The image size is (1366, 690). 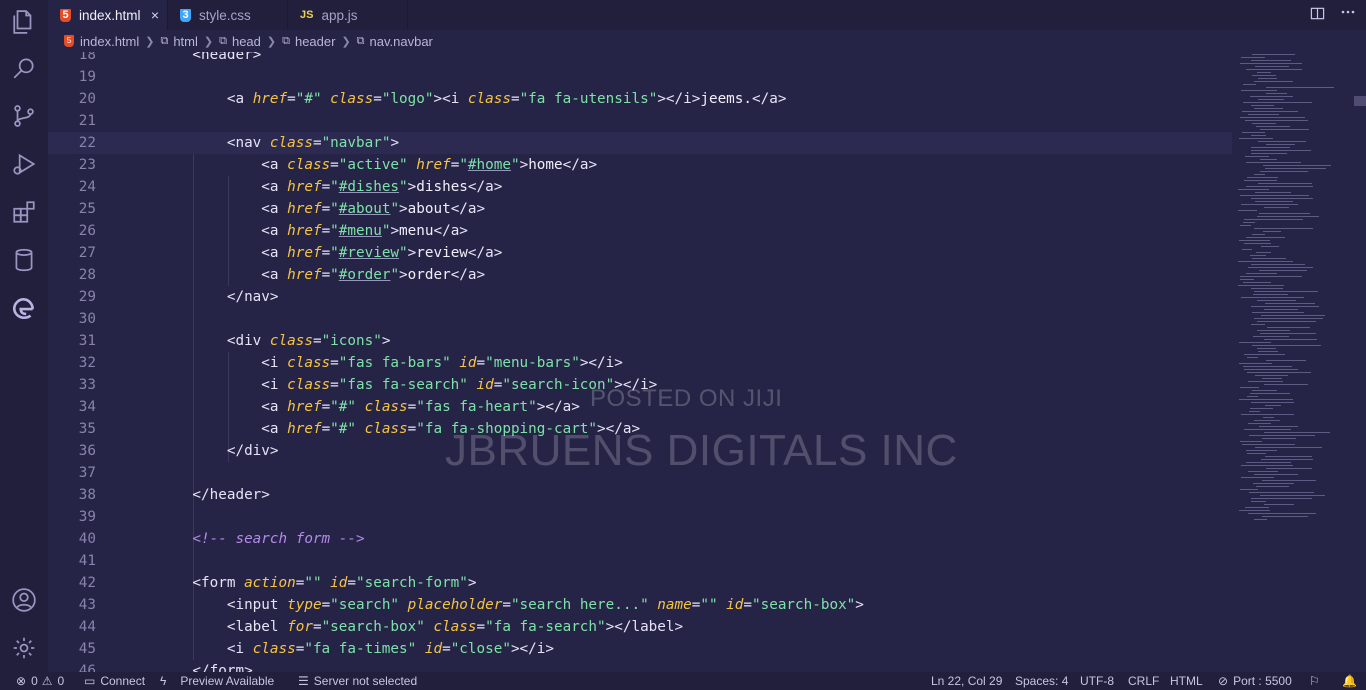 What do you see at coordinates (155, 15) in the screenshot?
I see `close-icon: ×` at bounding box center [155, 15].